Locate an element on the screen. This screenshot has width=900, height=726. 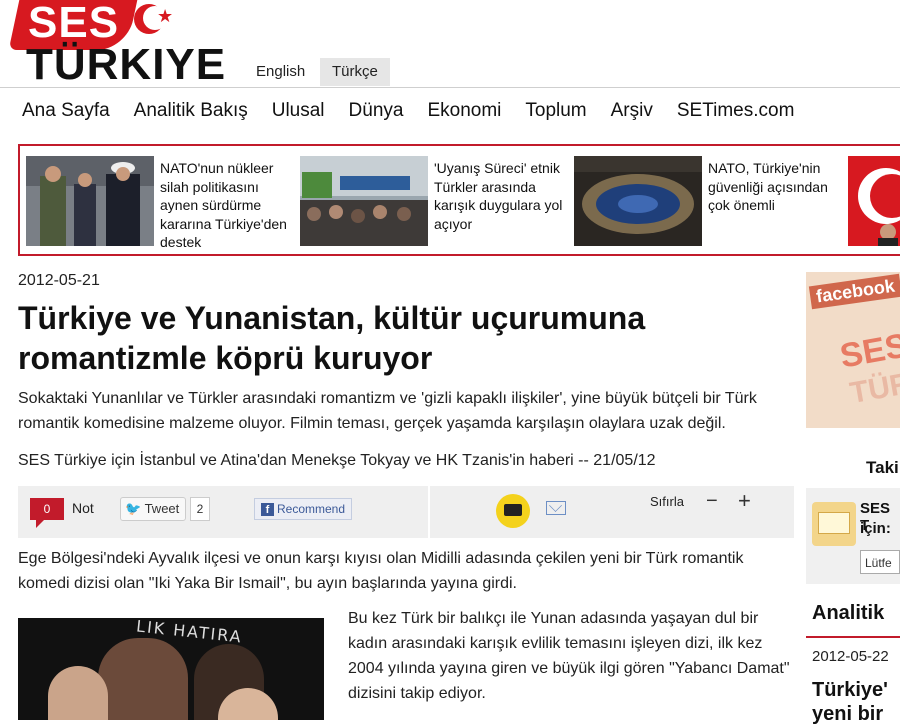
sidebar-date: 2012-05-22 is located at coordinates (850, 656).